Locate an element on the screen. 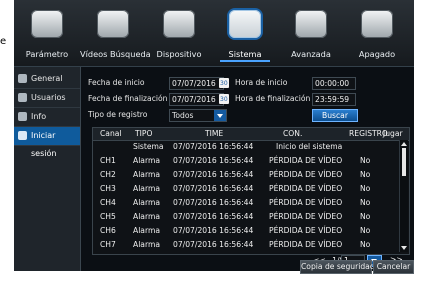 The height and width of the screenshot is (292, 421). nav-dispositivo: Dispositivo is located at coordinates (179, 33).